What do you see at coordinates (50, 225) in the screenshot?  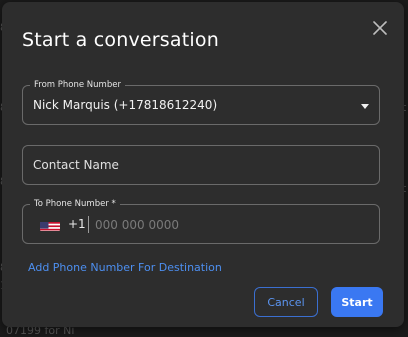 I see `us-flag-icon` at bounding box center [50, 225].